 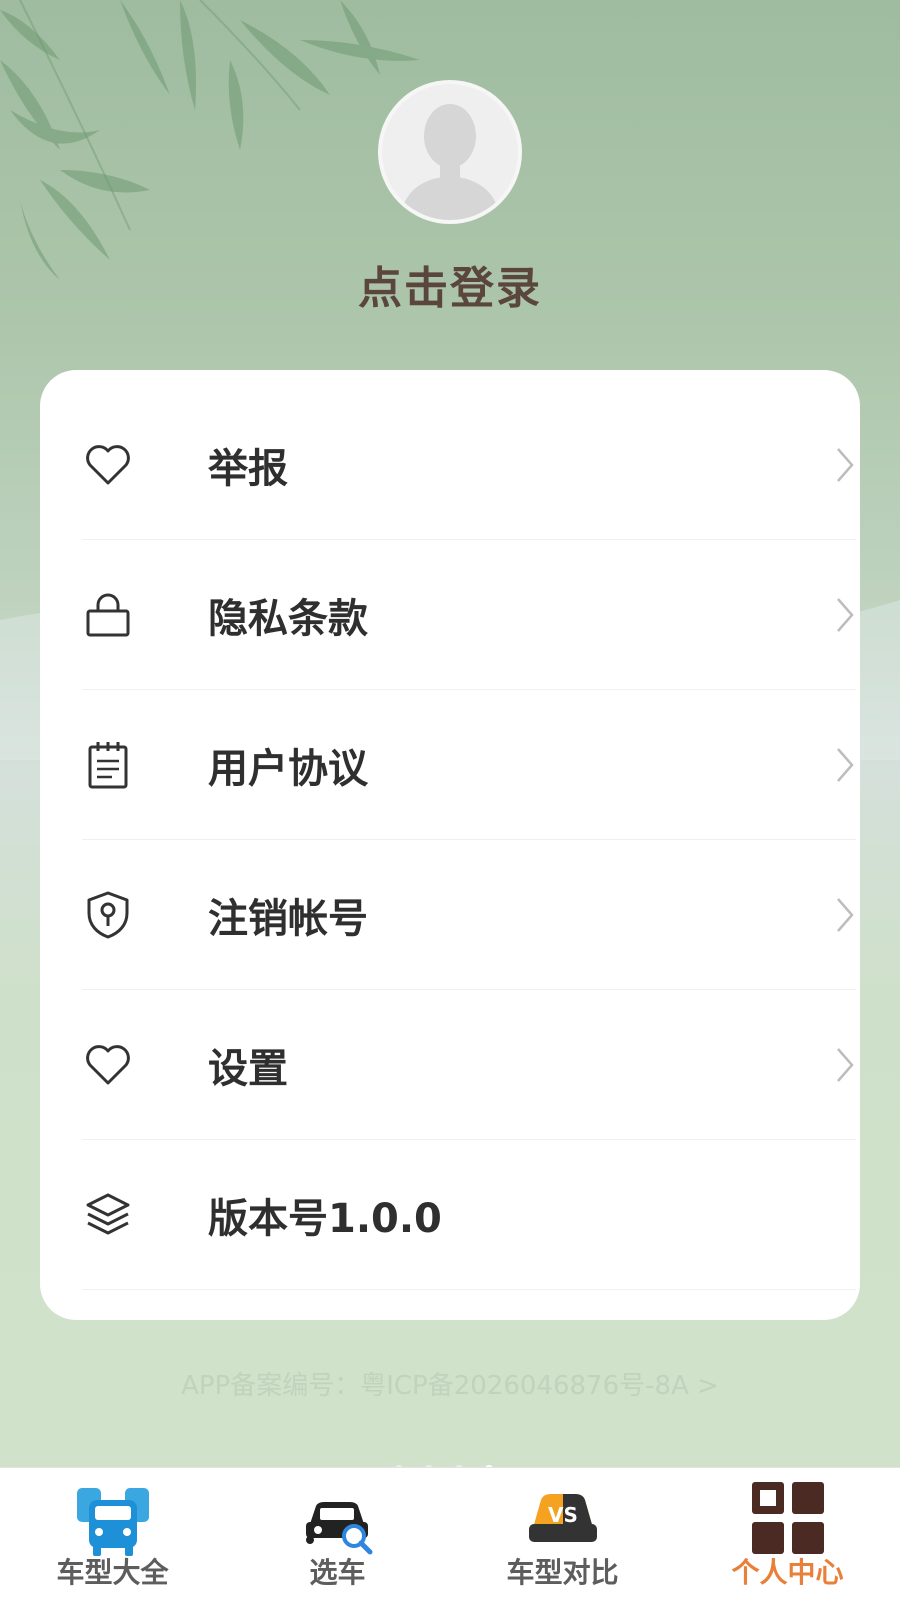 I want to click on tab-car-compare: VS 车型对比, so click(x=562, y=1534).